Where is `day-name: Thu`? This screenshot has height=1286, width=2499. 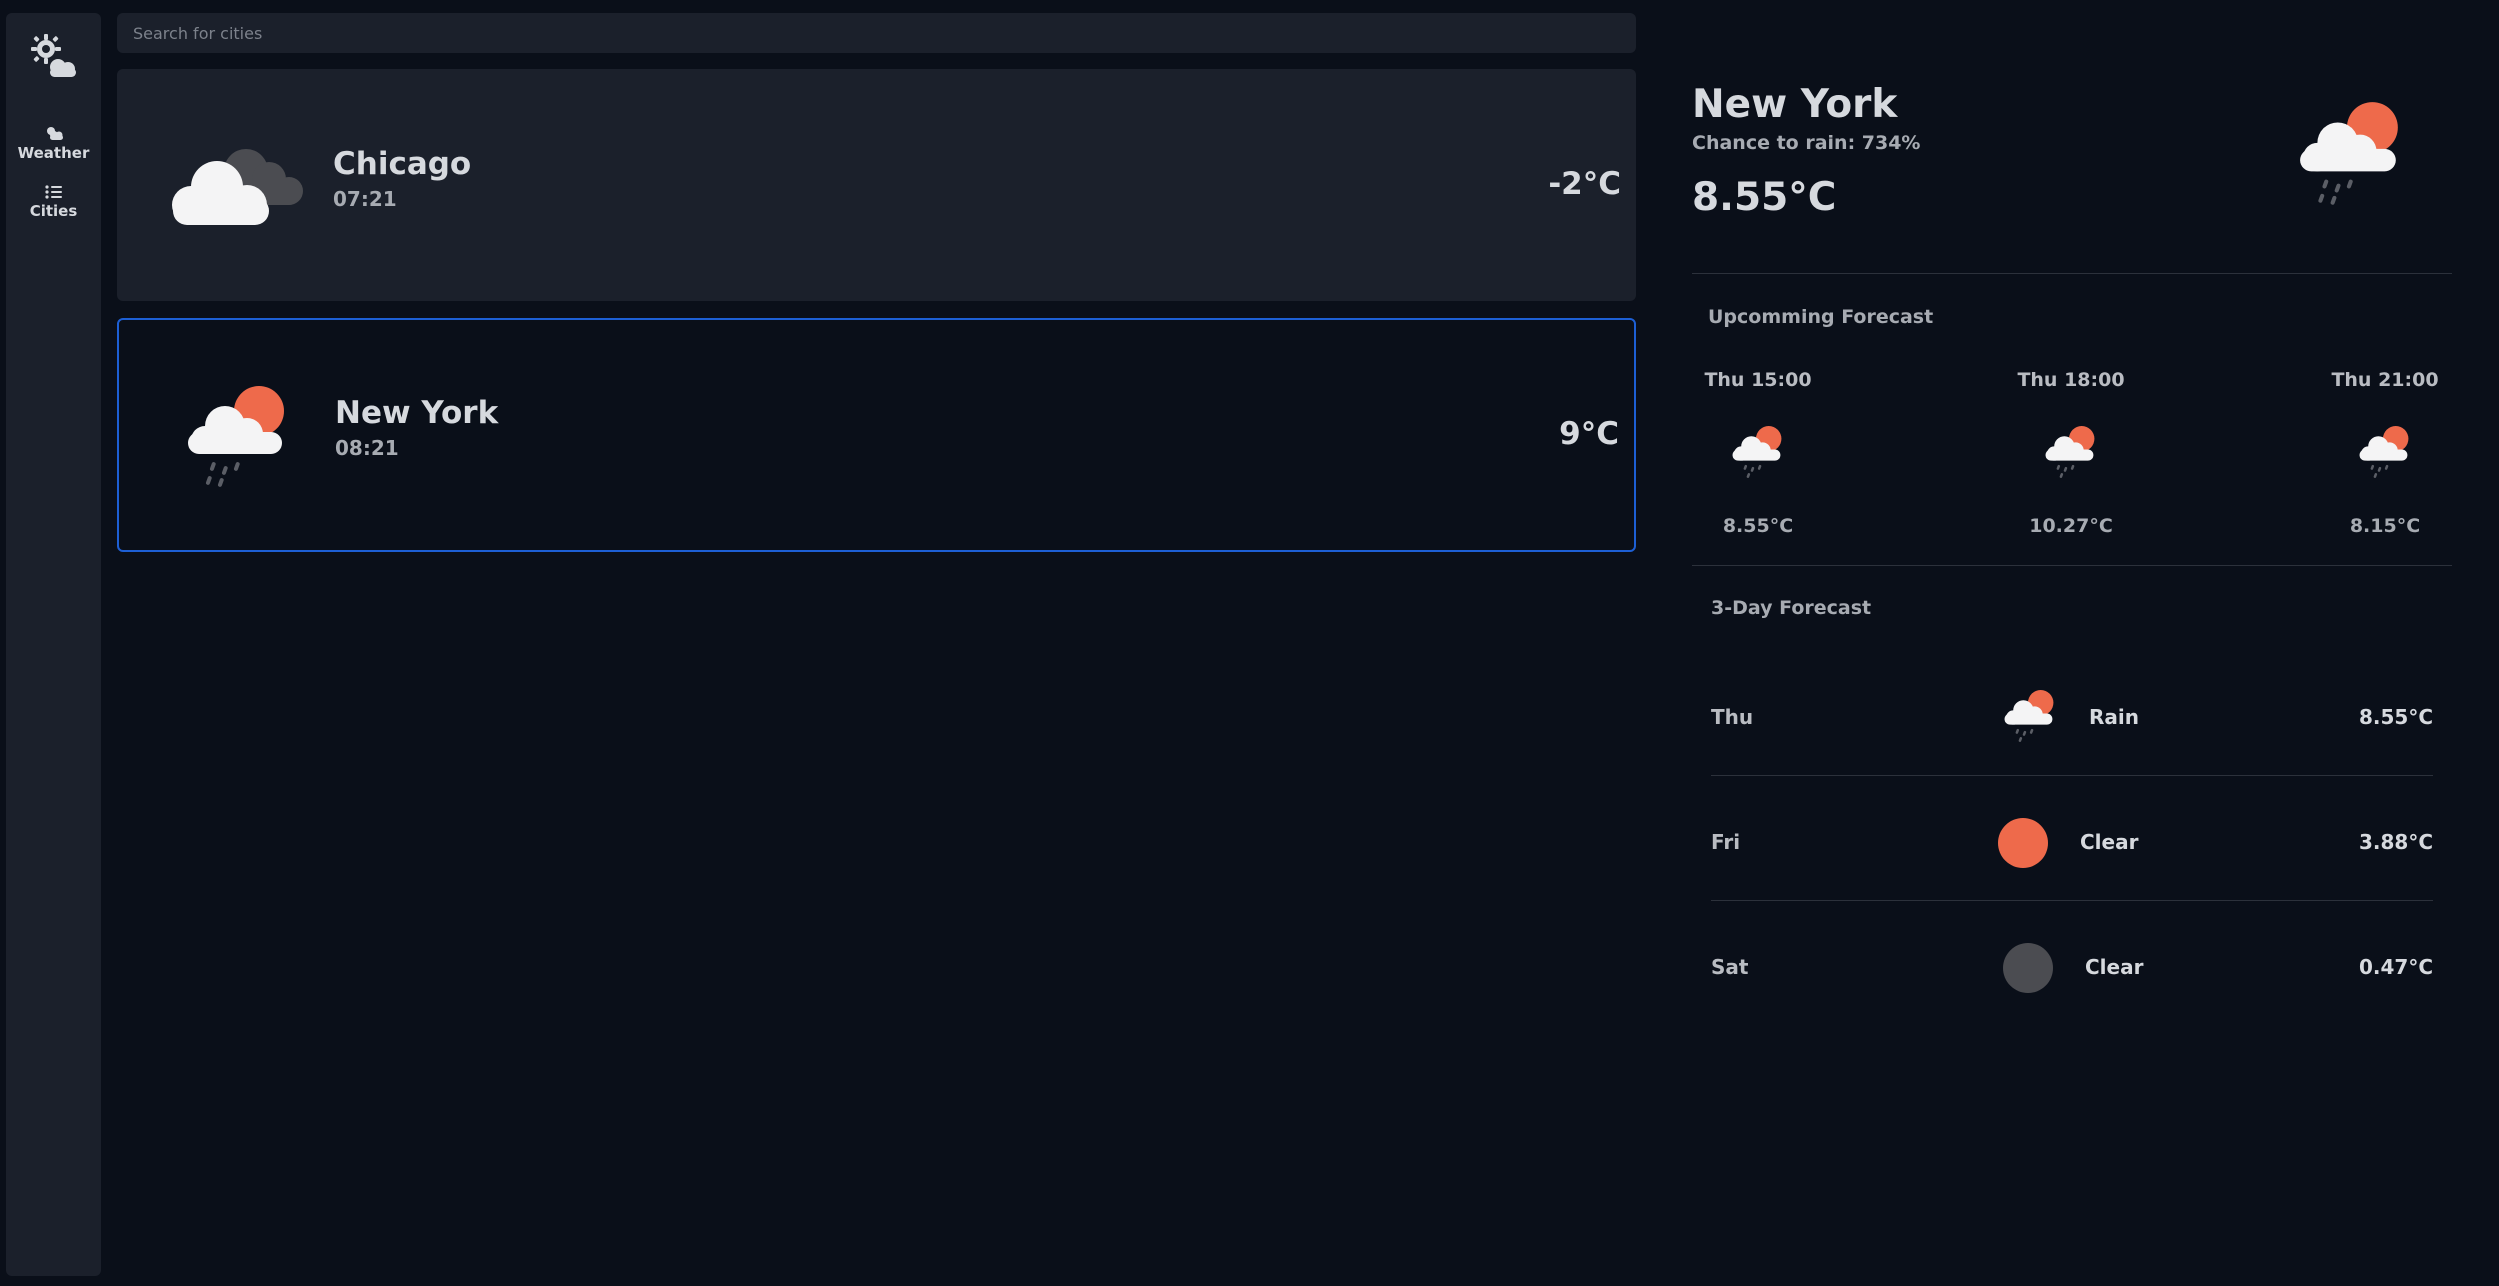
day-name: Thu is located at coordinates (1732, 717).